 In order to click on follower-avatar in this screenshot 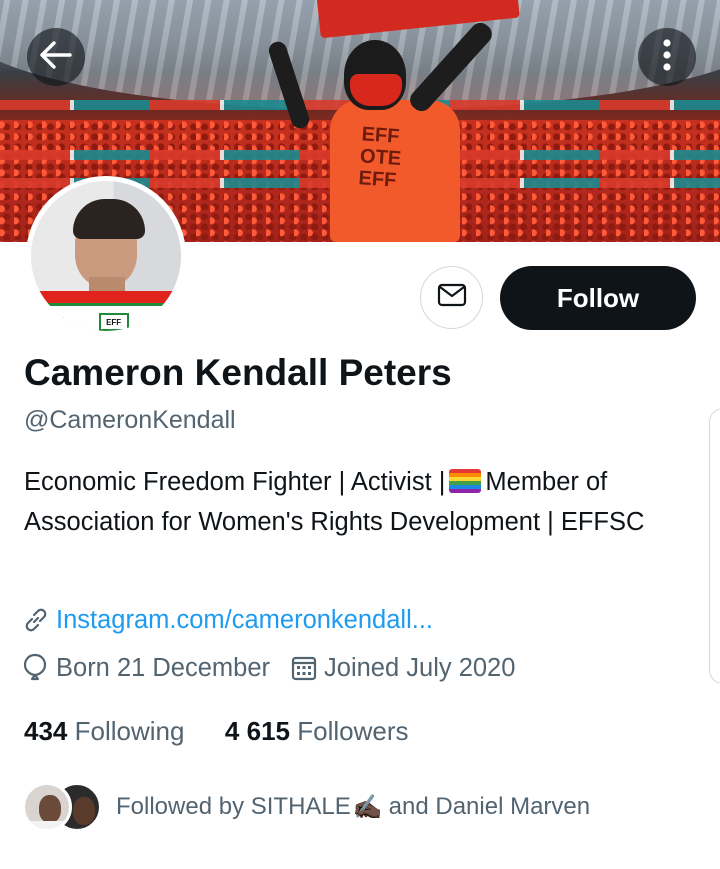, I will do `click(47, 807)`.